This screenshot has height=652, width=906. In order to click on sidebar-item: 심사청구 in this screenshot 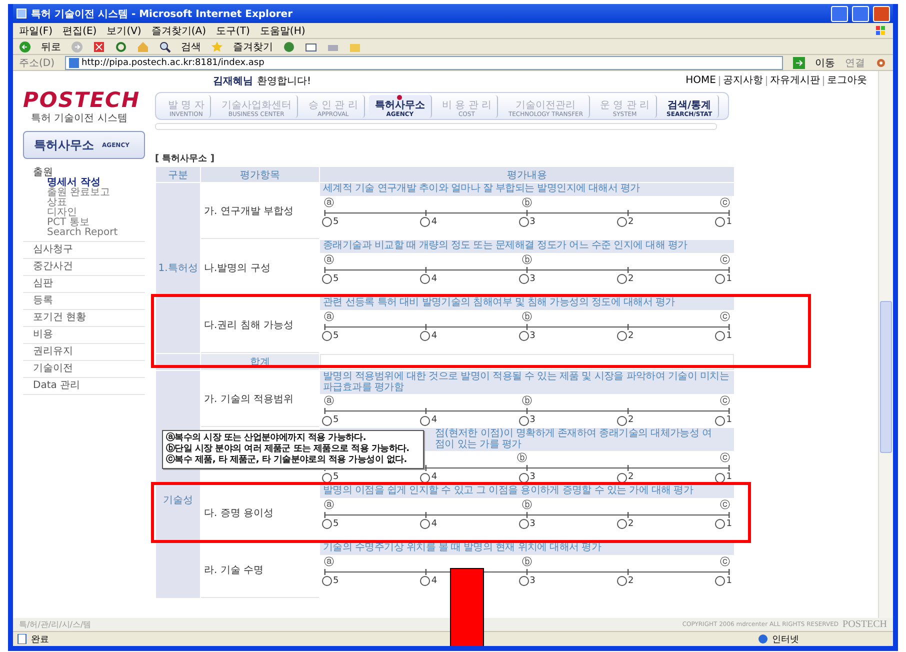, I will do `click(53, 249)`.